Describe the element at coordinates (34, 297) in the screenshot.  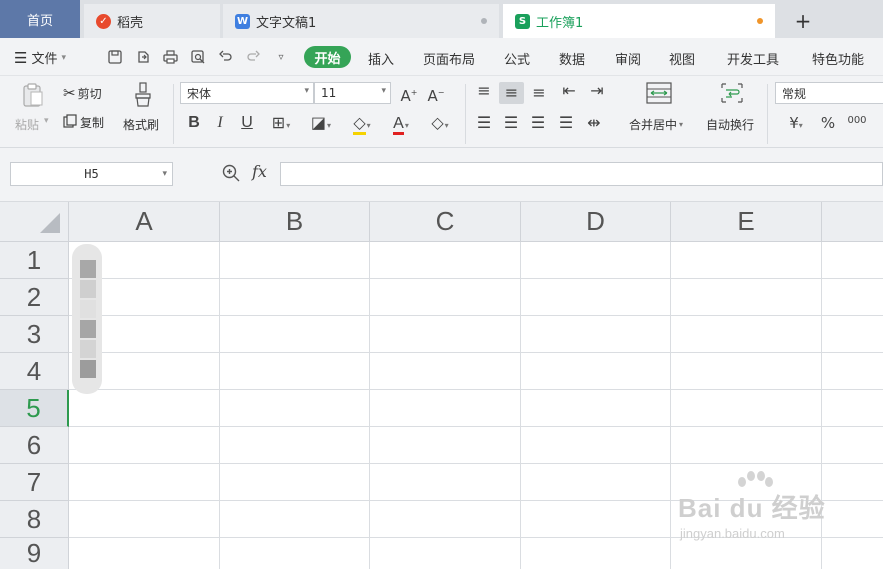
I see `row-header-2: 2` at that location.